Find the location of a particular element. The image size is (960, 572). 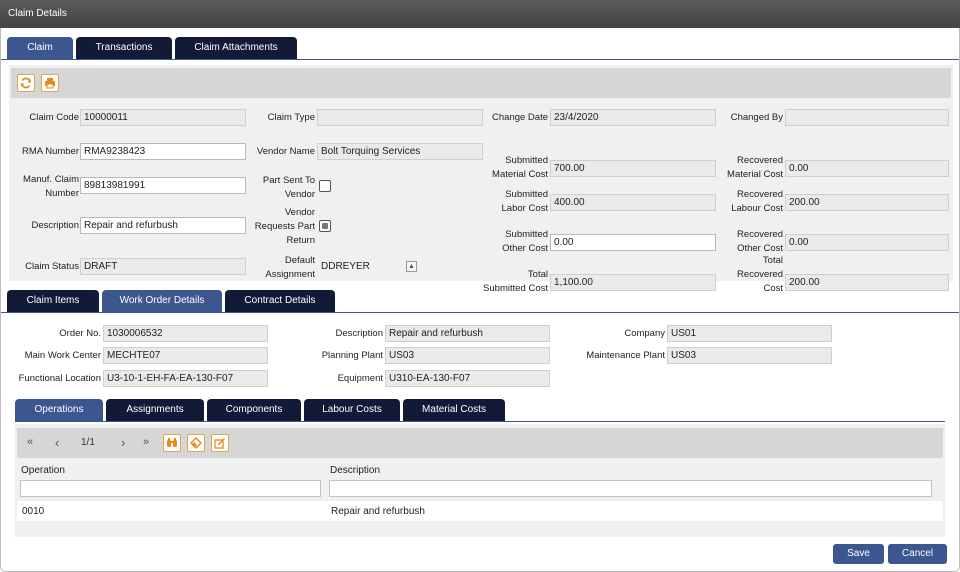

save-button: Save is located at coordinates (858, 554).